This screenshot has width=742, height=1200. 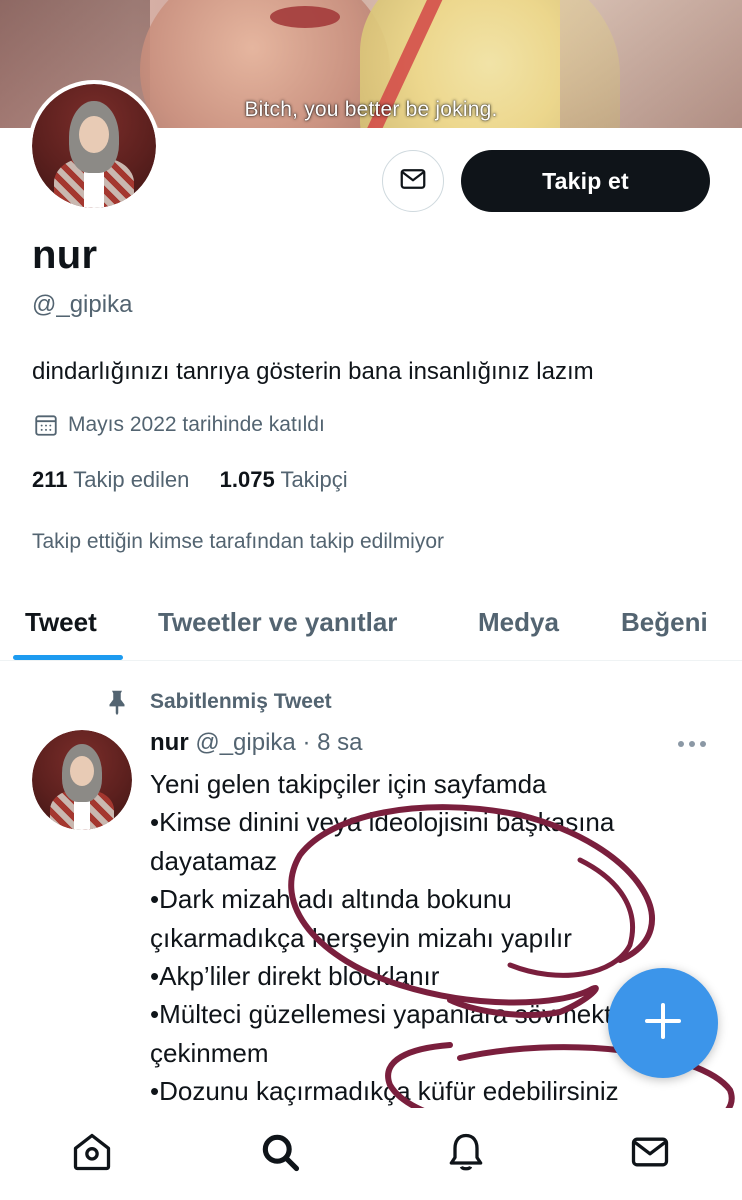 I want to click on nav-messages, so click(x=650, y=1154).